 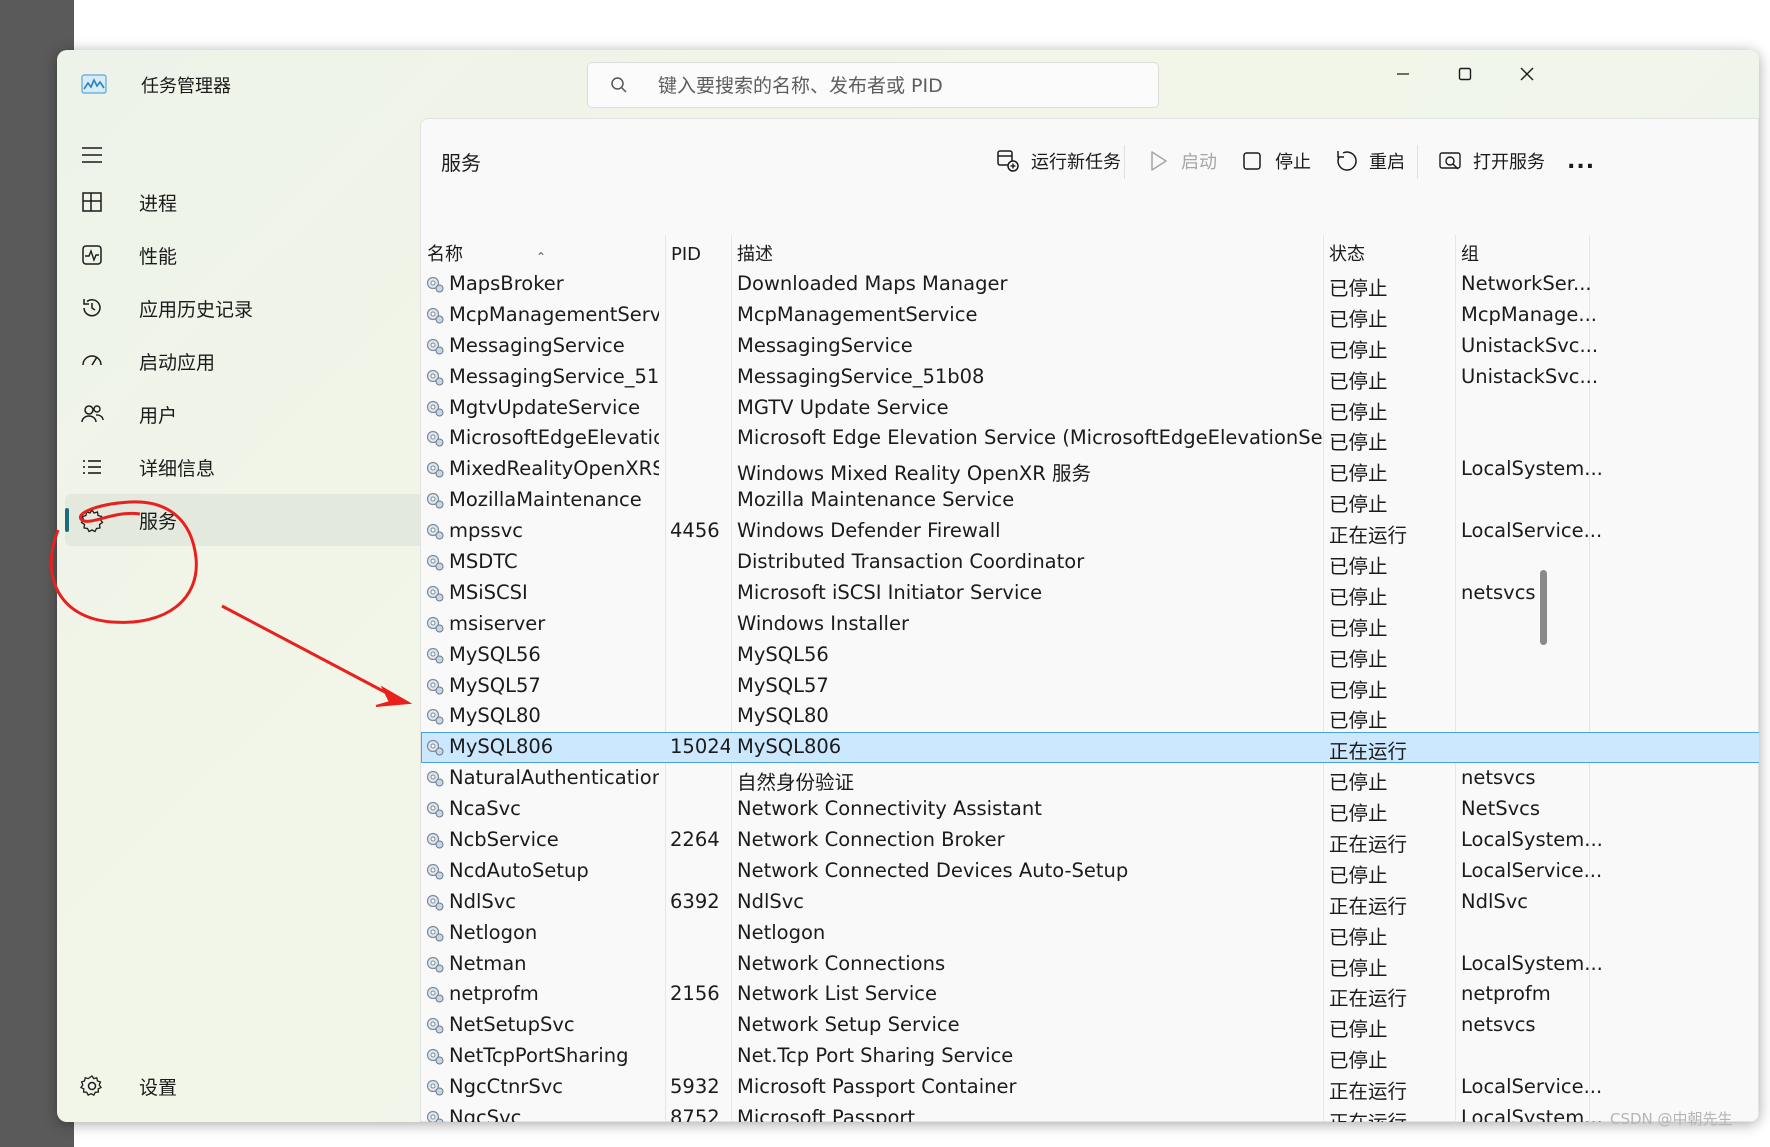 What do you see at coordinates (67, 520) in the screenshot?
I see `active-indicator` at bounding box center [67, 520].